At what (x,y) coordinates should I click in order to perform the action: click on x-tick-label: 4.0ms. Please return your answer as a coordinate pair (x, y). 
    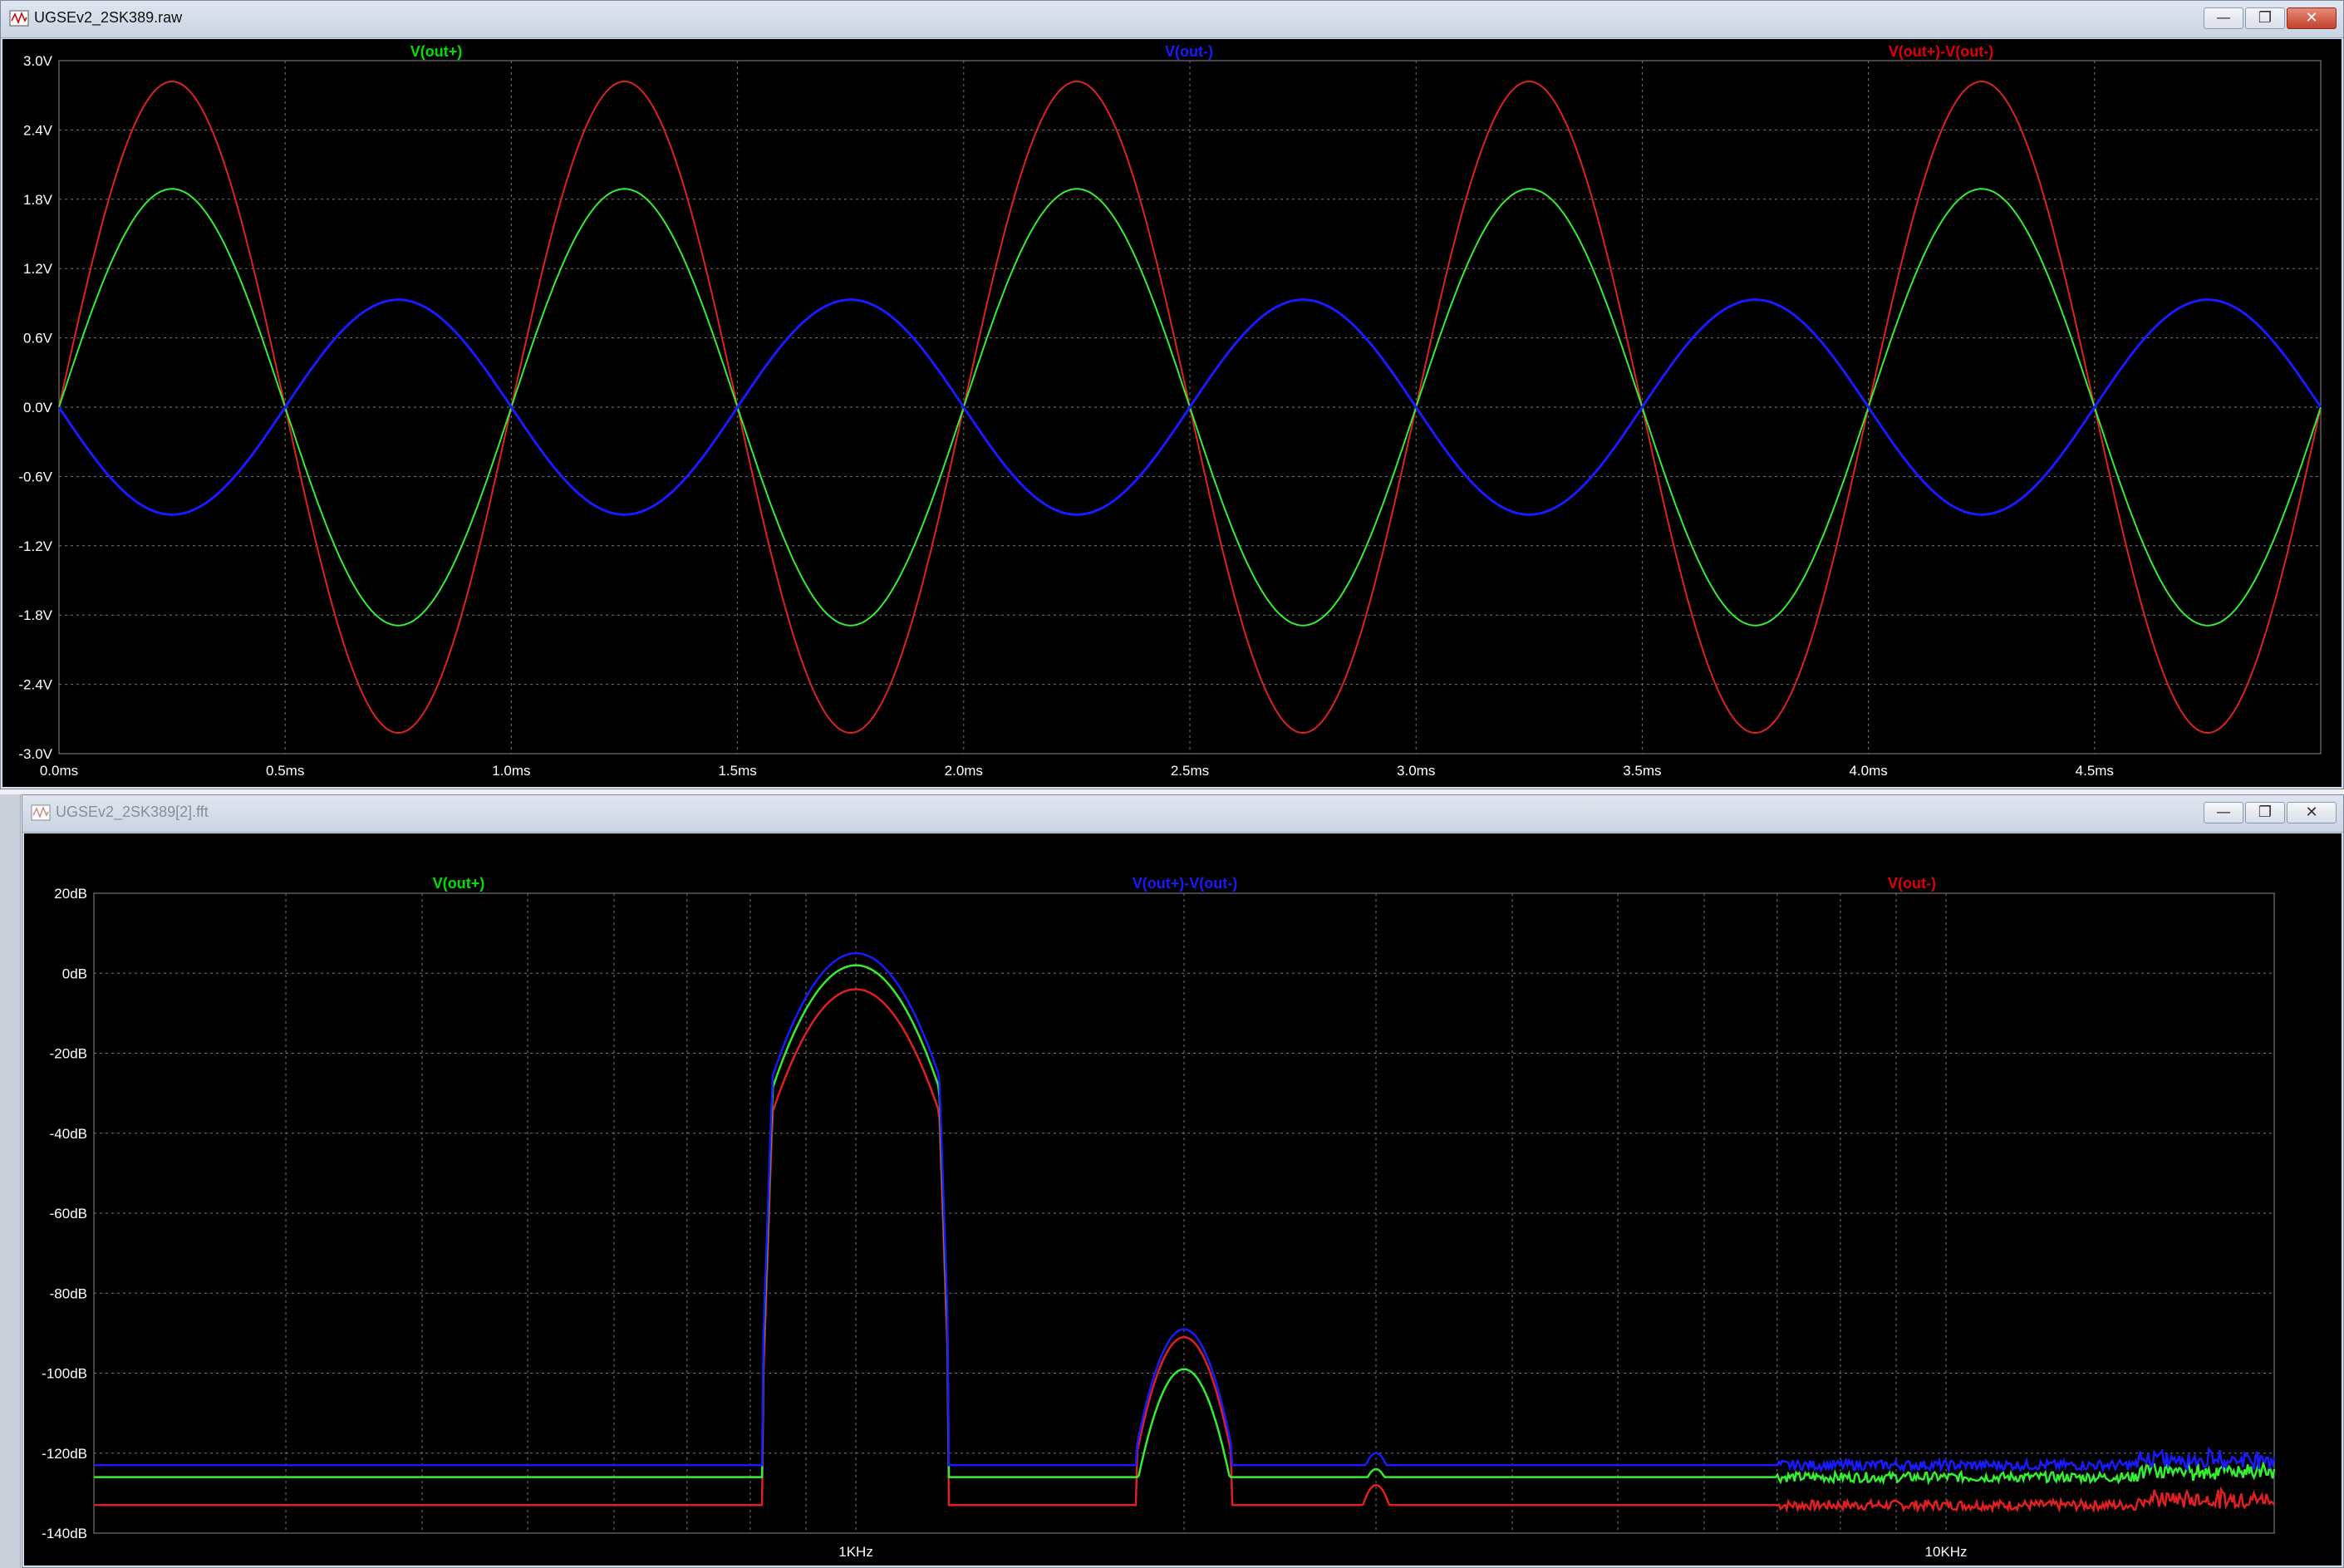
    Looking at the image, I should click on (1868, 771).